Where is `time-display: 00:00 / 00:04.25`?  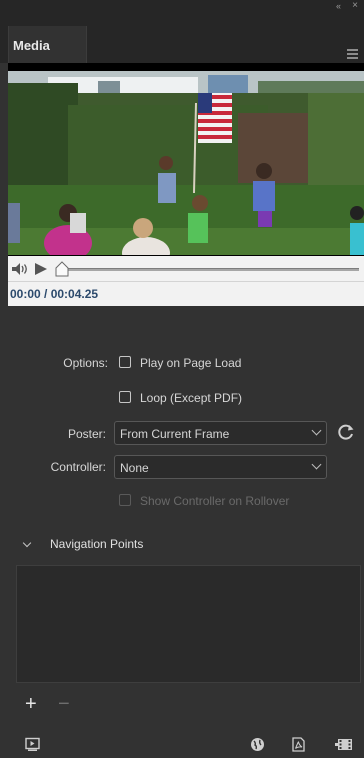
time-display: 00:00 / 00:04.25 is located at coordinates (54, 294).